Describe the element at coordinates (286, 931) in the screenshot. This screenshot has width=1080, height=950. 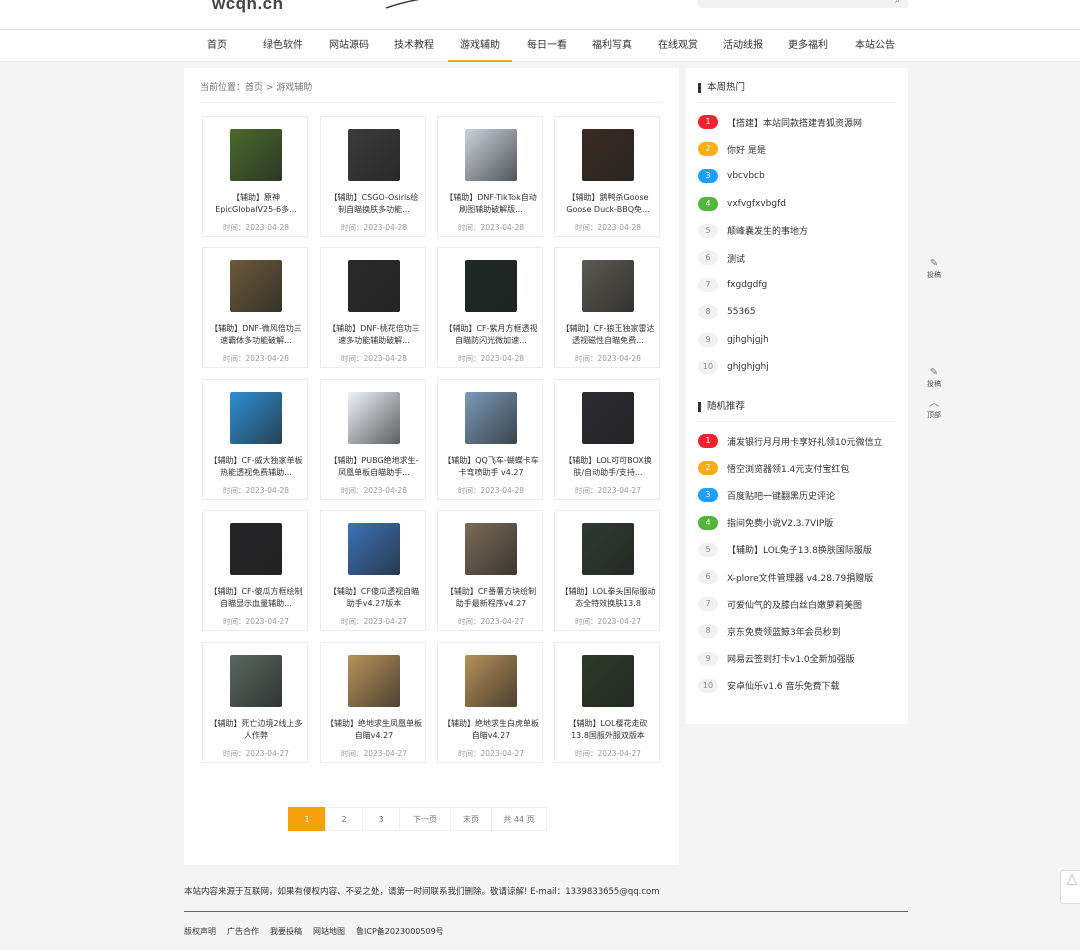
I see `footer-link-submit: 我要投稿` at that location.